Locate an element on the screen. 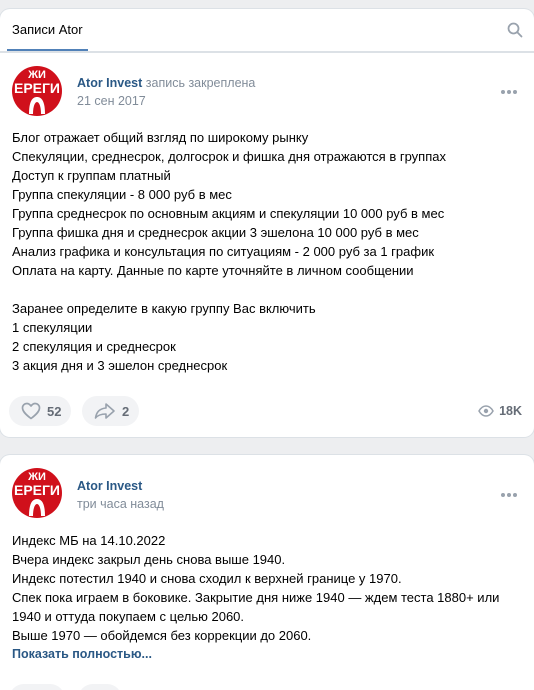 This screenshot has height=690, width=534. post-author-line: Ator Invest запись закреплена is located at coordinates (166, 83).